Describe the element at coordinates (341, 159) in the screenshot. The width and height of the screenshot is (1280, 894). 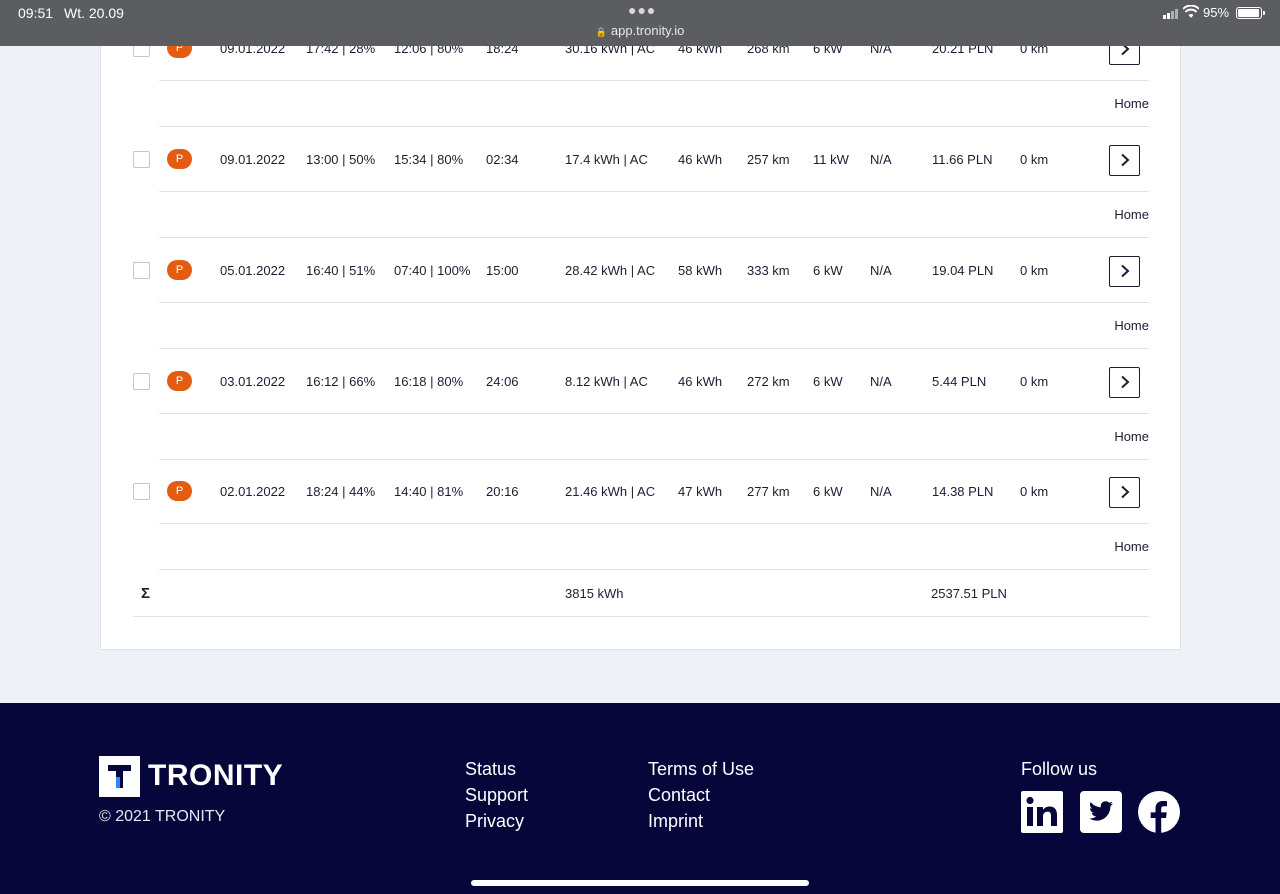
I see `session-start: 13:00 | 50%` at that location.